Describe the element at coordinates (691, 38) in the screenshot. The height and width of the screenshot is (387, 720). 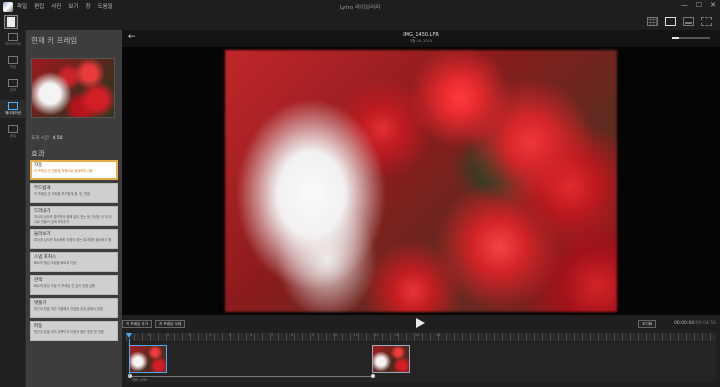
I see `zoom-slider` at that location.